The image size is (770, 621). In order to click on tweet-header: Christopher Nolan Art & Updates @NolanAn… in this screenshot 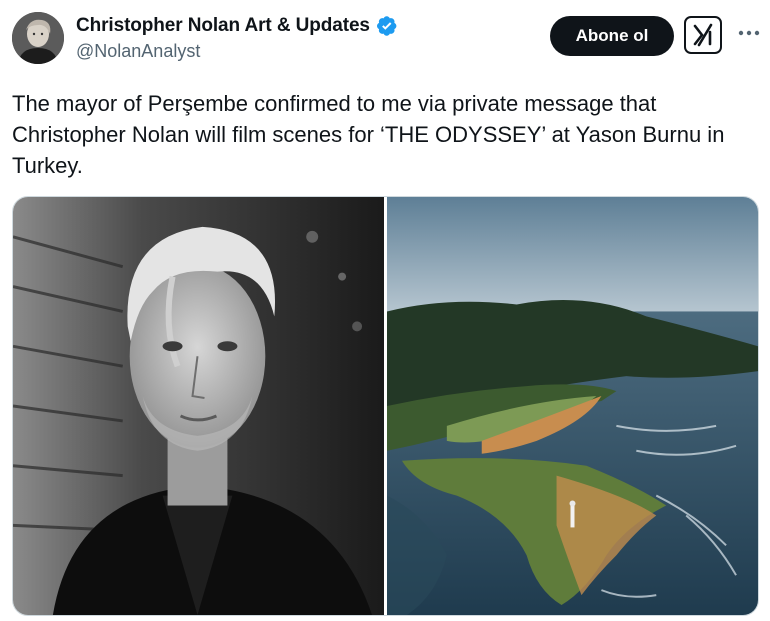, I will do `click(386, 40)`.